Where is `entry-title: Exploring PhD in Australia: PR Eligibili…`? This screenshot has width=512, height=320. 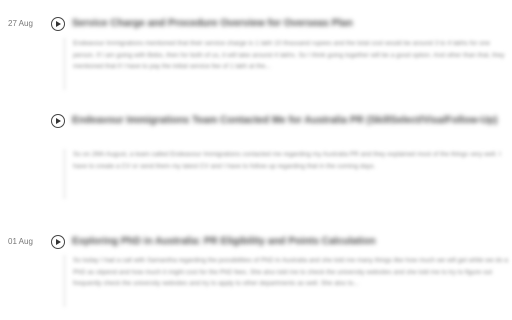
entry-title: Exploring PhD in Australia: PR Eligibili… is located at coordinates (288, 242).